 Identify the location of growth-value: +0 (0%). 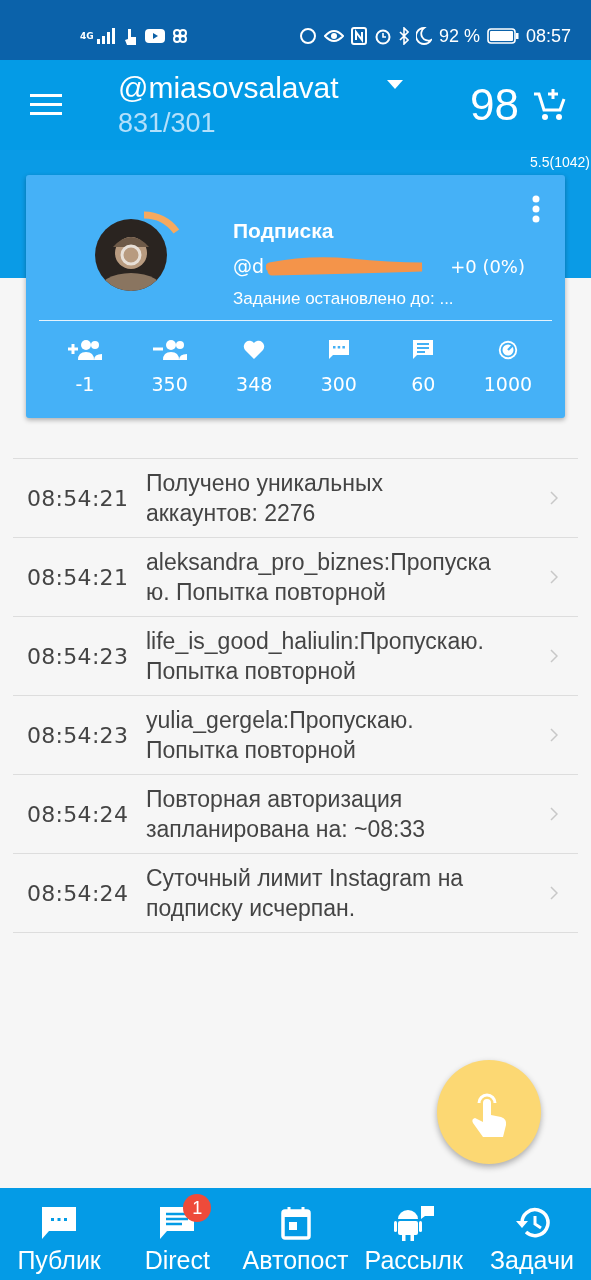
(487, 266).